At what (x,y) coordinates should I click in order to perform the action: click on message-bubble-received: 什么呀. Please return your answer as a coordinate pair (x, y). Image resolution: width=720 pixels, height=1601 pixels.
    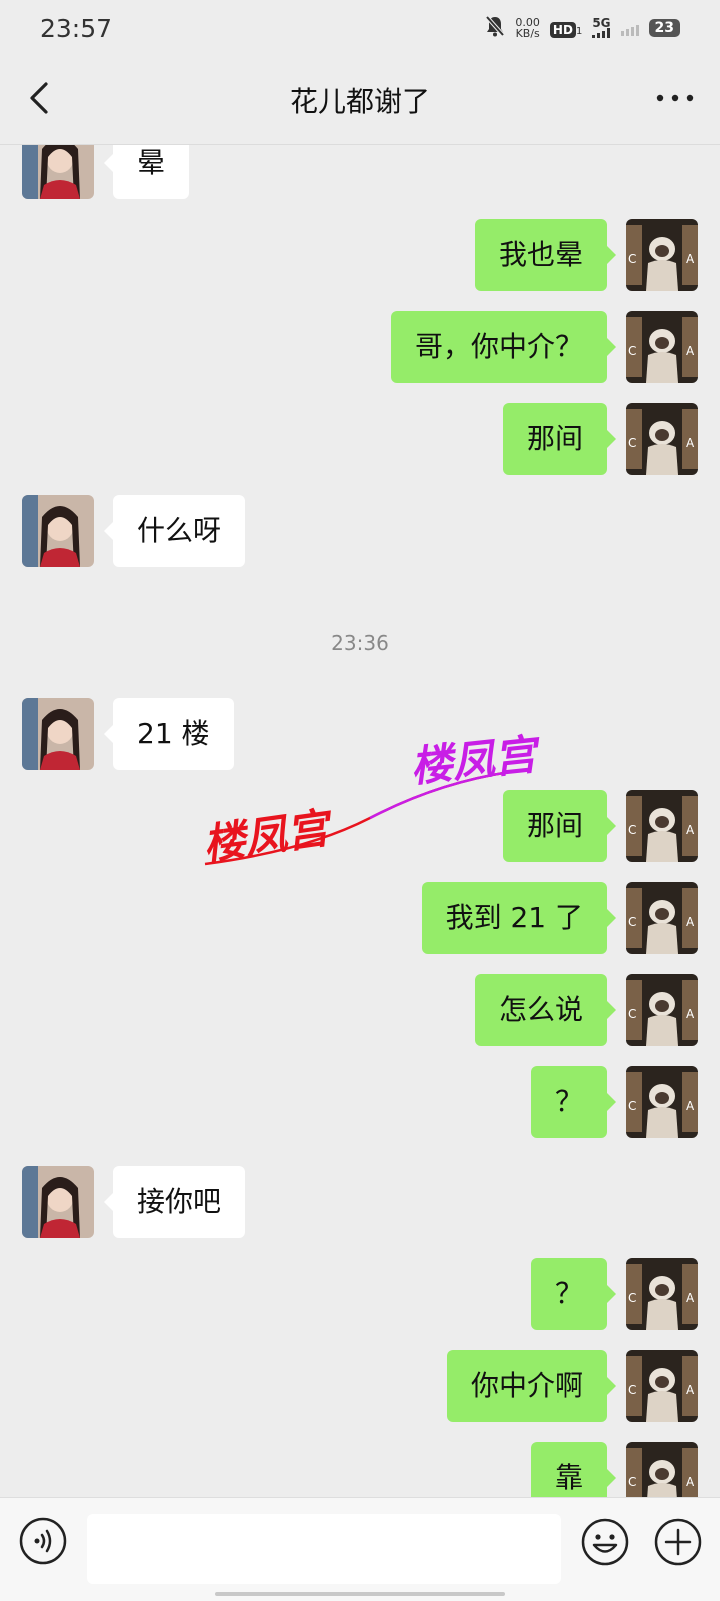
    Looking at the image, I should click on (174, 531).